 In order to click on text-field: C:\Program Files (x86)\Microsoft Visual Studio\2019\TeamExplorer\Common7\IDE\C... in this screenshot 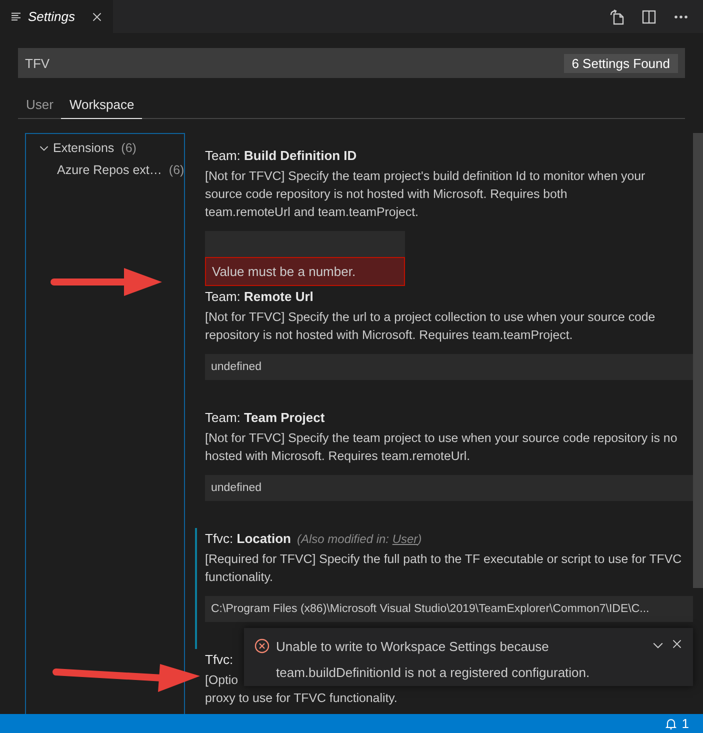, I will do `click(449, 609)`.